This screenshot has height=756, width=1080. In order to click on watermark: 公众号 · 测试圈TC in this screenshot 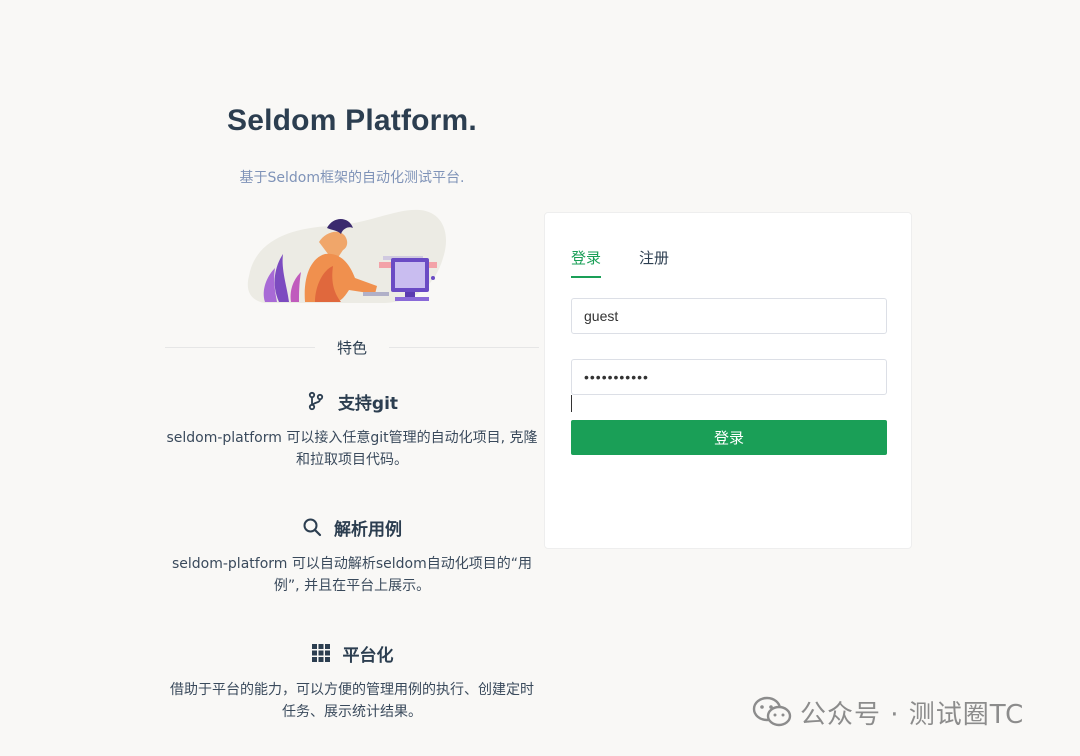, I will do `click(888, 712)`.